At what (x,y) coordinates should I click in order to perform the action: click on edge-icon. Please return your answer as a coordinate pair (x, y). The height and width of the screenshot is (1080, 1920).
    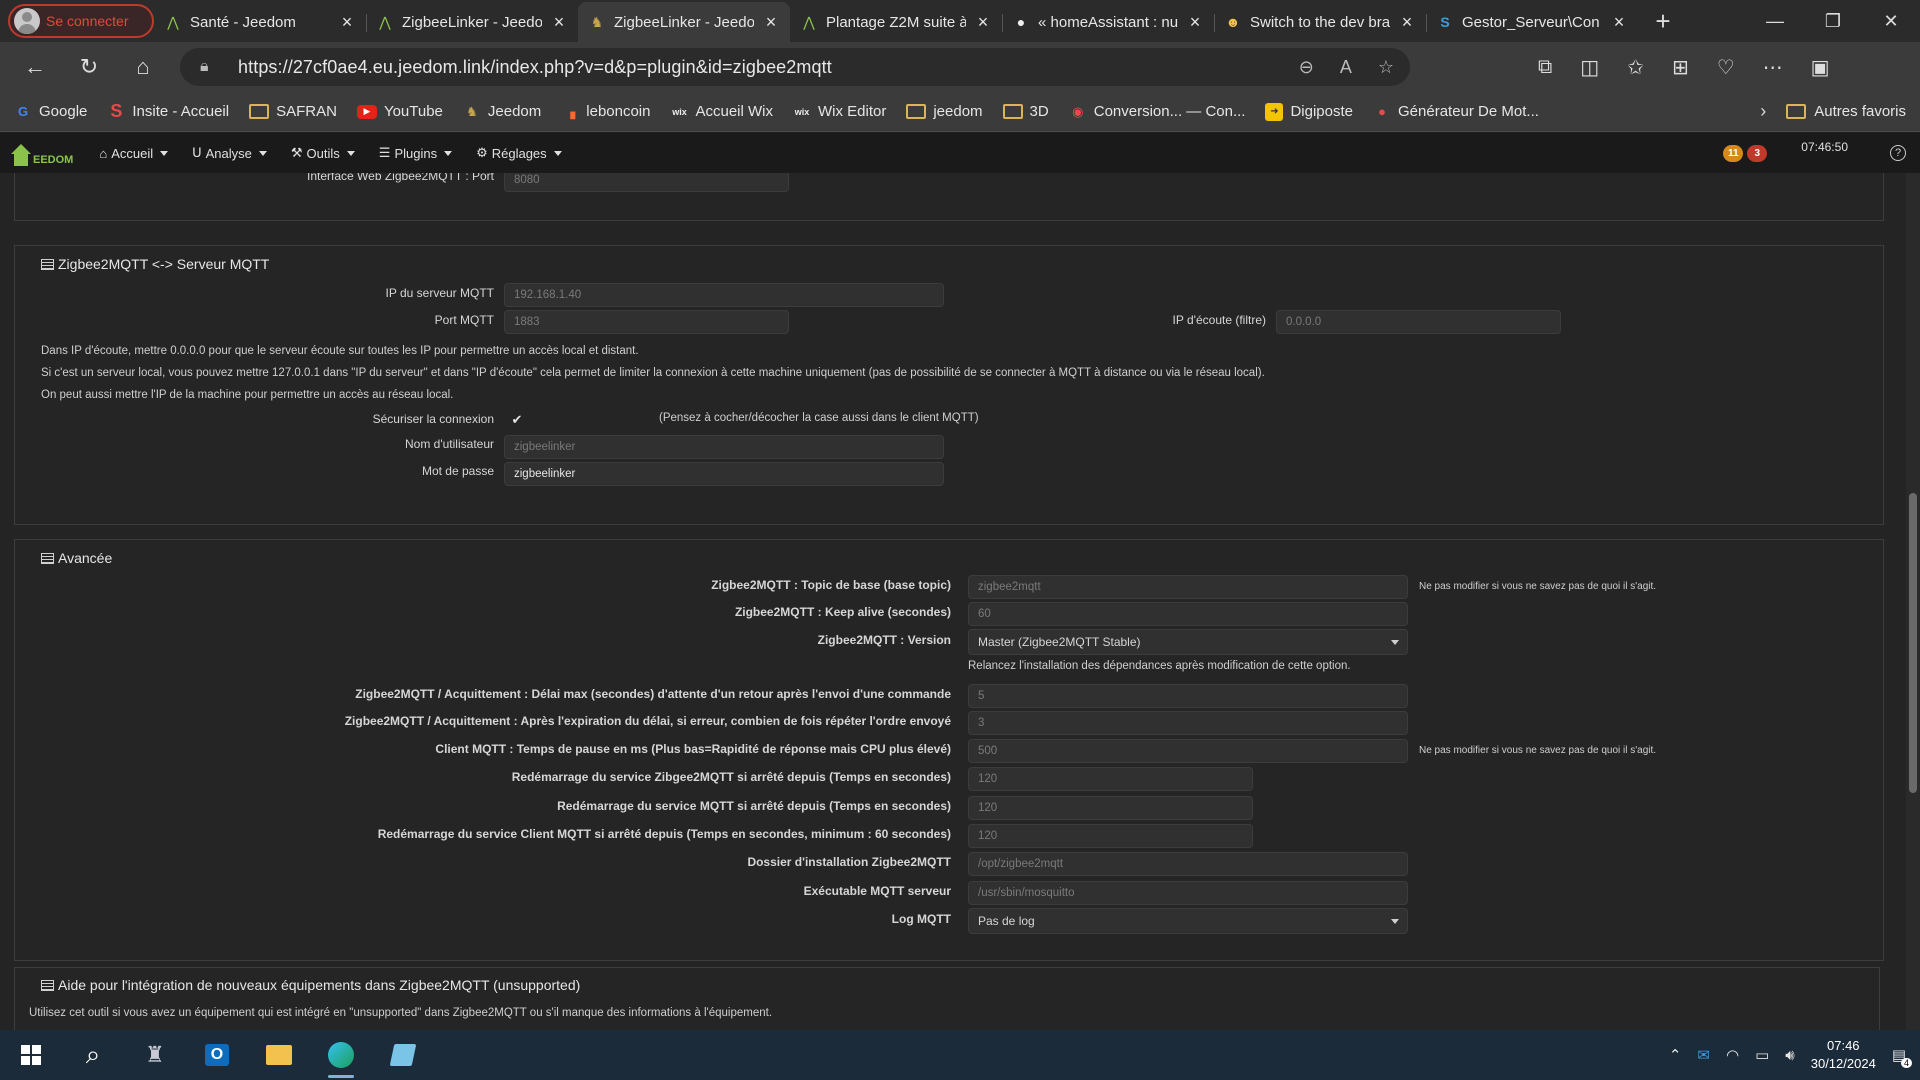
    Looking at the image, I should click on (341, 1055).